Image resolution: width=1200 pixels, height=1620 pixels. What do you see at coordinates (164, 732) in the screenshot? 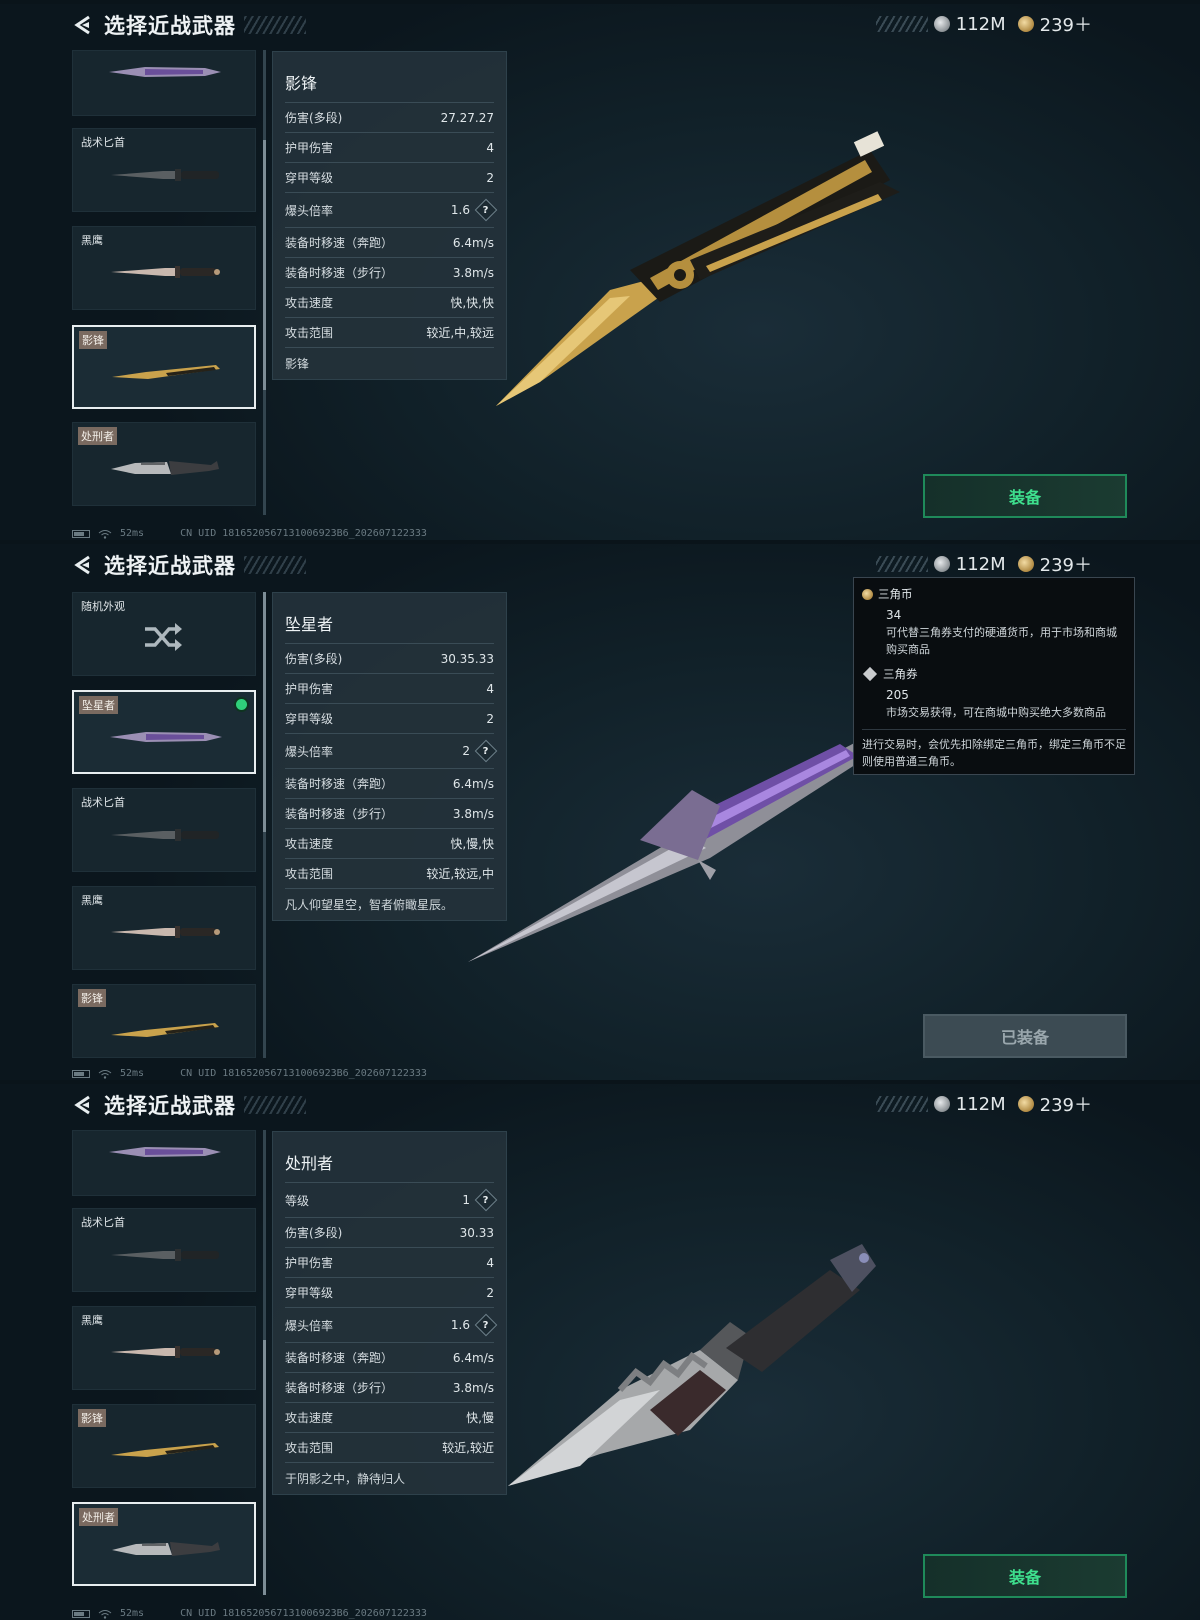
I see `weapon-card-selected: 坠星者` at bounding box center [164, 732].